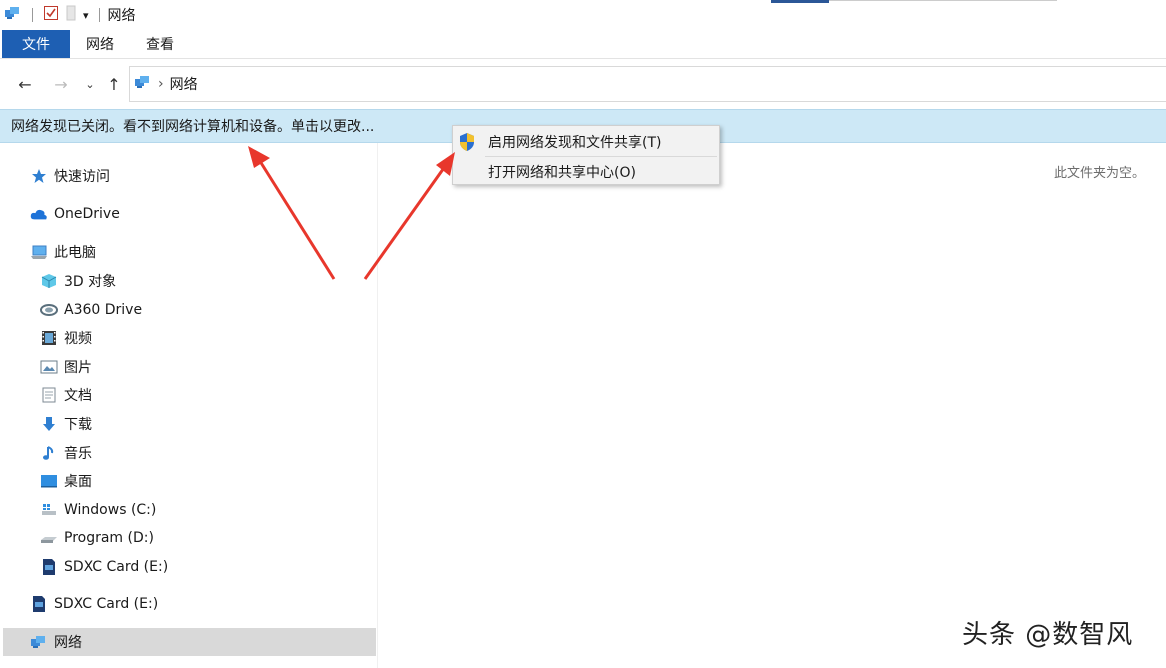 The image size is (1166, 668). What do you see at coordinates (78, 339) in the screenshot?
I see `sidebar-item-label: 视频` at bounding box center [78, 339].